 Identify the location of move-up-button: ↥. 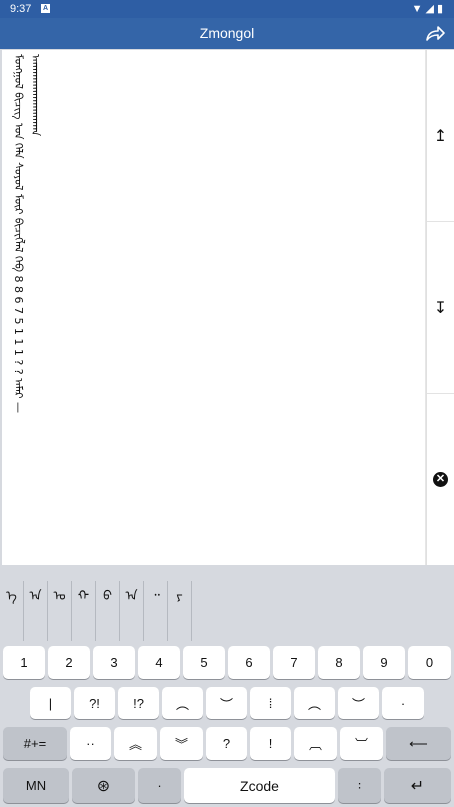
(440, 136).